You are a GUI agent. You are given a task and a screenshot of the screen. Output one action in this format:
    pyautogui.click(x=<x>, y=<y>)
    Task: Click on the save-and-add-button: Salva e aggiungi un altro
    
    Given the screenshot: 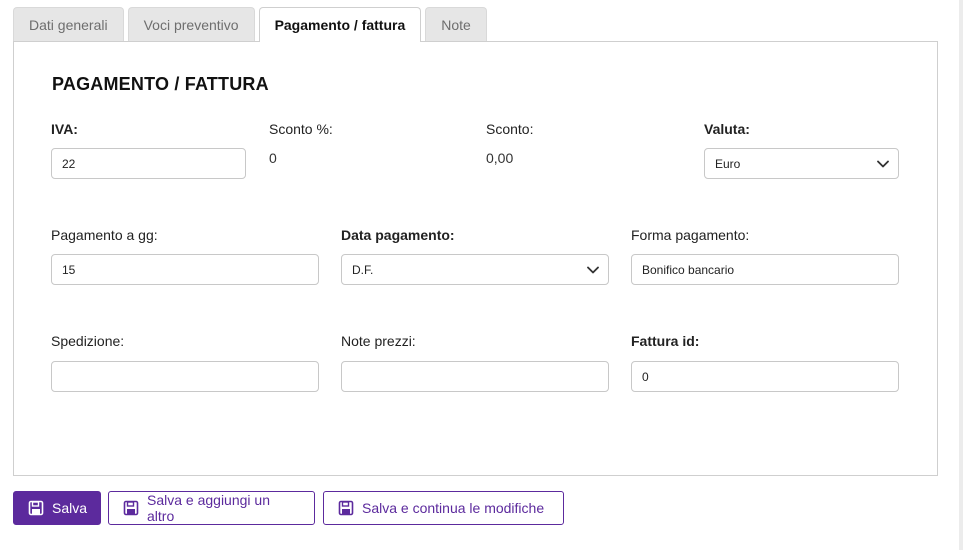 What is the action you would take?
    pyautogui.click(x=211, y=508)
    